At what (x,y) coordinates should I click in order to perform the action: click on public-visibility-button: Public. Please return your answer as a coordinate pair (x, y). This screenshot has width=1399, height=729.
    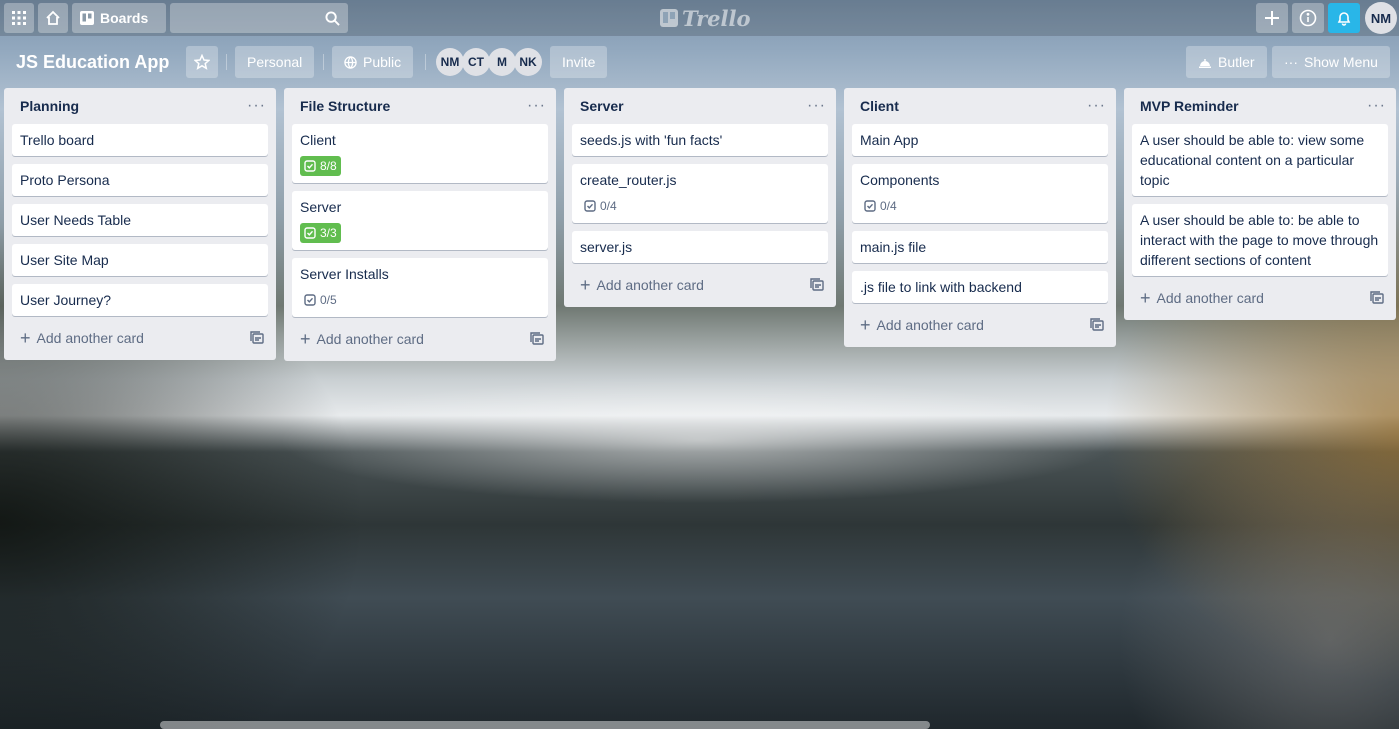
    Looking at the image, I should click on (373, 62).